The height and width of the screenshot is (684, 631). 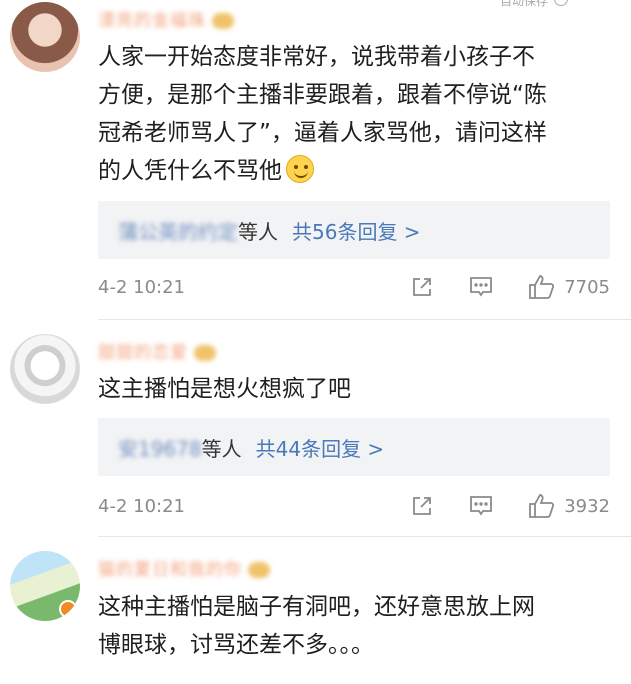 What do you see at coordinates (316, 626) in the screenshot?
I see `comment-text: 这种主播怕是脑子有洞吧，还好意思放上网 博眼球，讨骂还差不多。。。` at bounding box center [316, 626].